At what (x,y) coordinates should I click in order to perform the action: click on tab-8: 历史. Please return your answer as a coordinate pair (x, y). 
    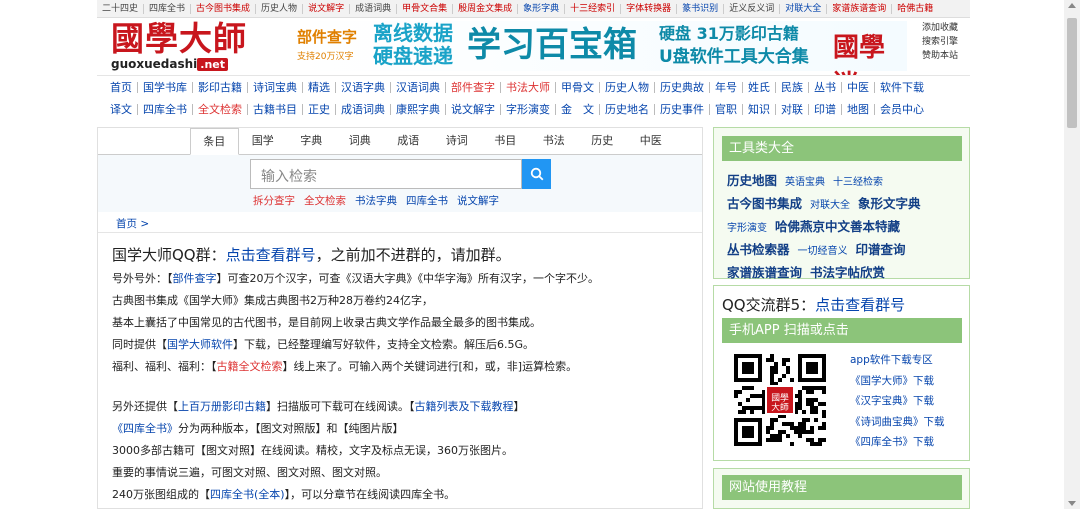
    Looking at the image, I should click on (602, 141).